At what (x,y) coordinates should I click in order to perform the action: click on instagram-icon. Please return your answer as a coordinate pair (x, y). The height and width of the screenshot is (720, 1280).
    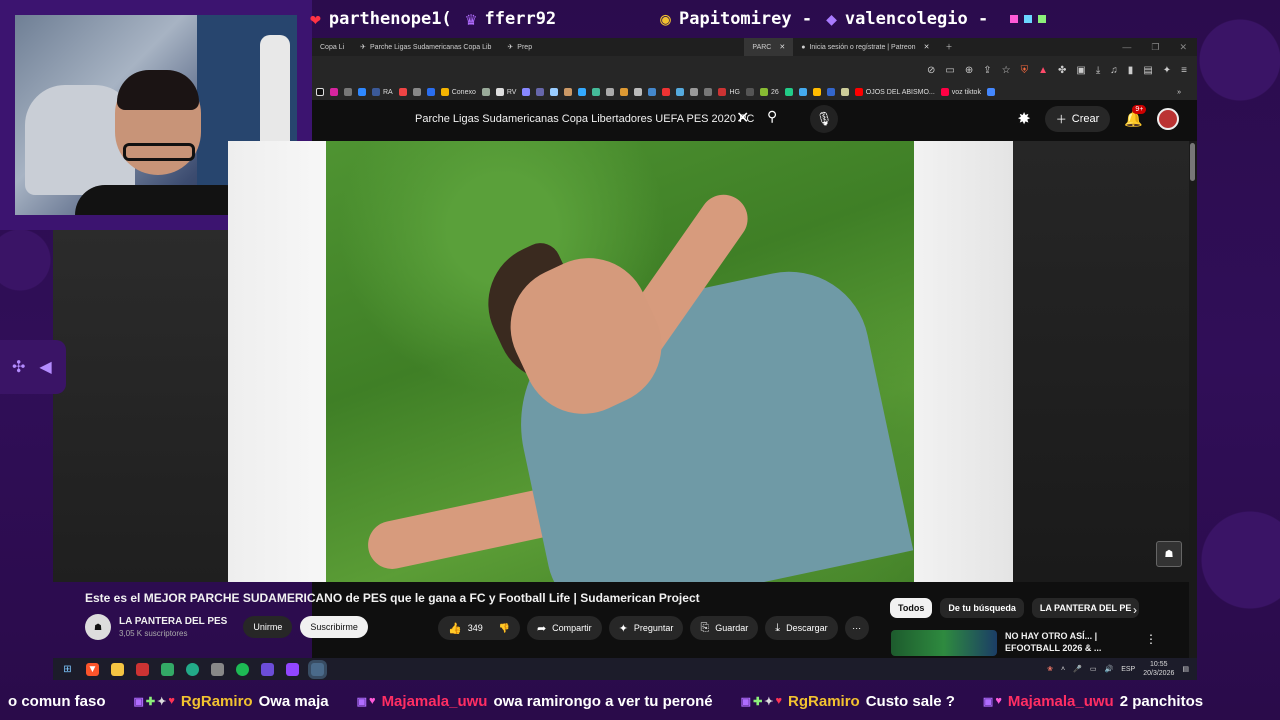
    Looking at the image, I should click on (334, 92).